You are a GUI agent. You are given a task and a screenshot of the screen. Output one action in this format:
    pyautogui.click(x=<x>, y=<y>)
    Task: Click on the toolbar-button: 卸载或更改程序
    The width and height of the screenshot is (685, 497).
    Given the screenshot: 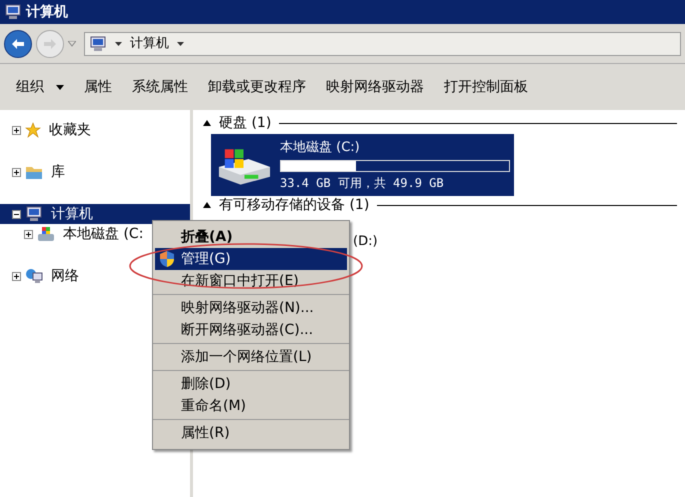 What is the action you would take?
    pyautogui.click(x=257, y=87)
    